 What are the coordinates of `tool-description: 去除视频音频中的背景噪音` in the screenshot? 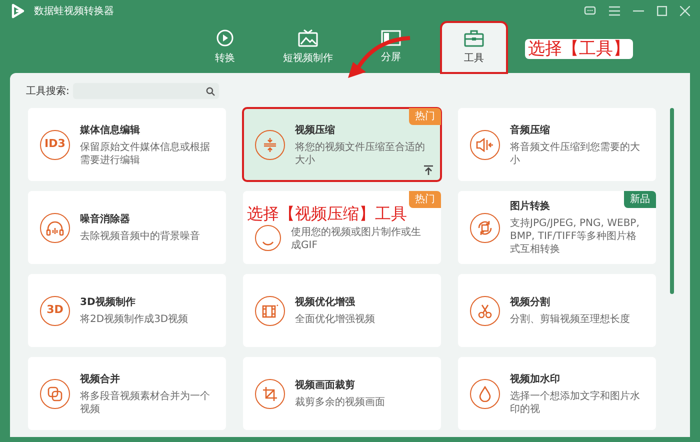 It's located at (140, 236).